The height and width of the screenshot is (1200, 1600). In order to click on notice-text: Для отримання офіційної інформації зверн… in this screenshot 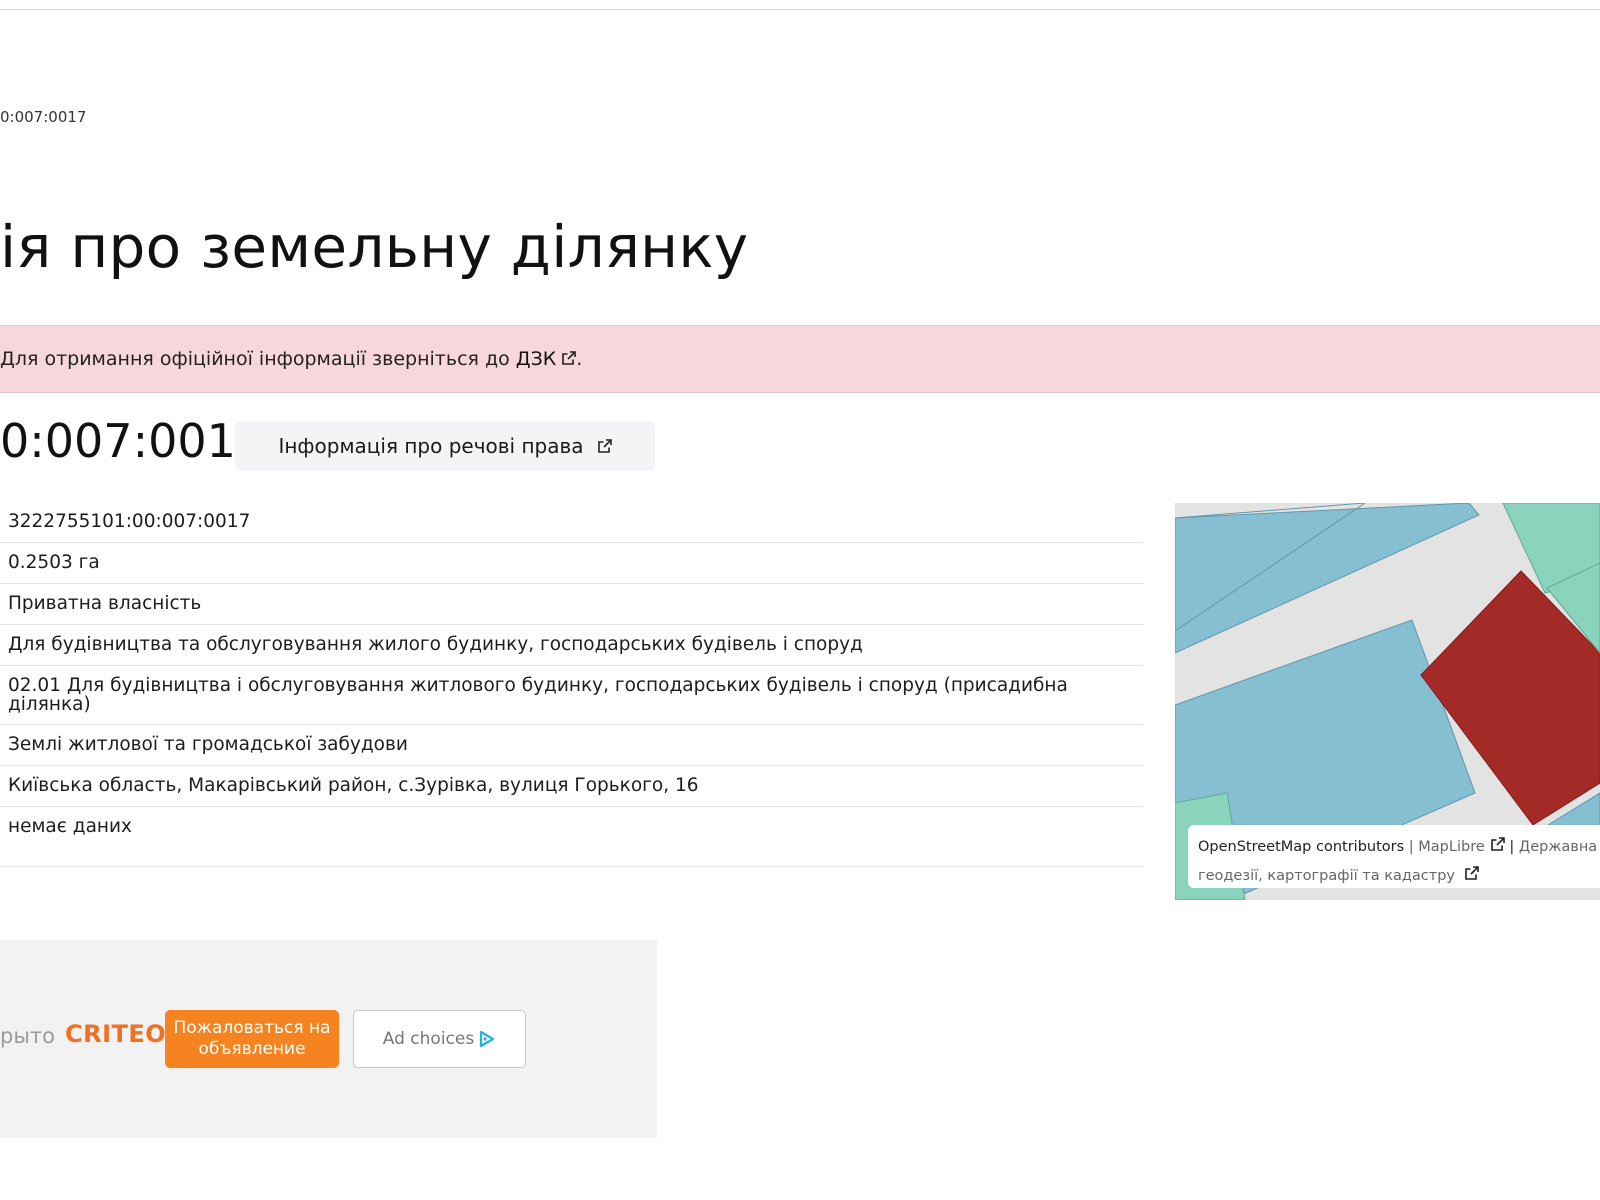, I will do `click(255, 359)`.